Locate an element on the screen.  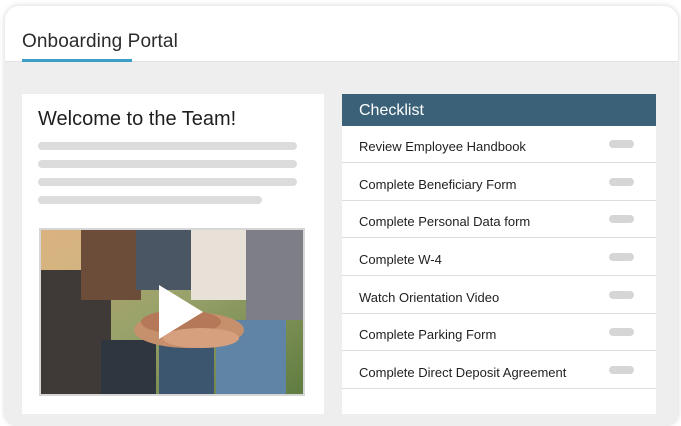
checklist-item-watch-orientation-video: Watch Orientation Video is located at coordinates (499, 295).